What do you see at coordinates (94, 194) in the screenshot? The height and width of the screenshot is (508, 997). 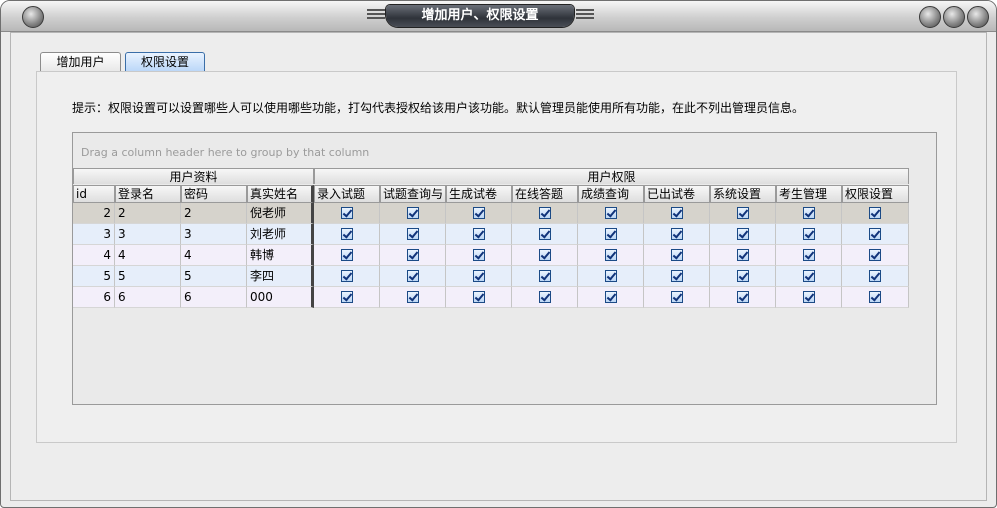 I see `col-id-header: id` at bounding box center [94, 194].